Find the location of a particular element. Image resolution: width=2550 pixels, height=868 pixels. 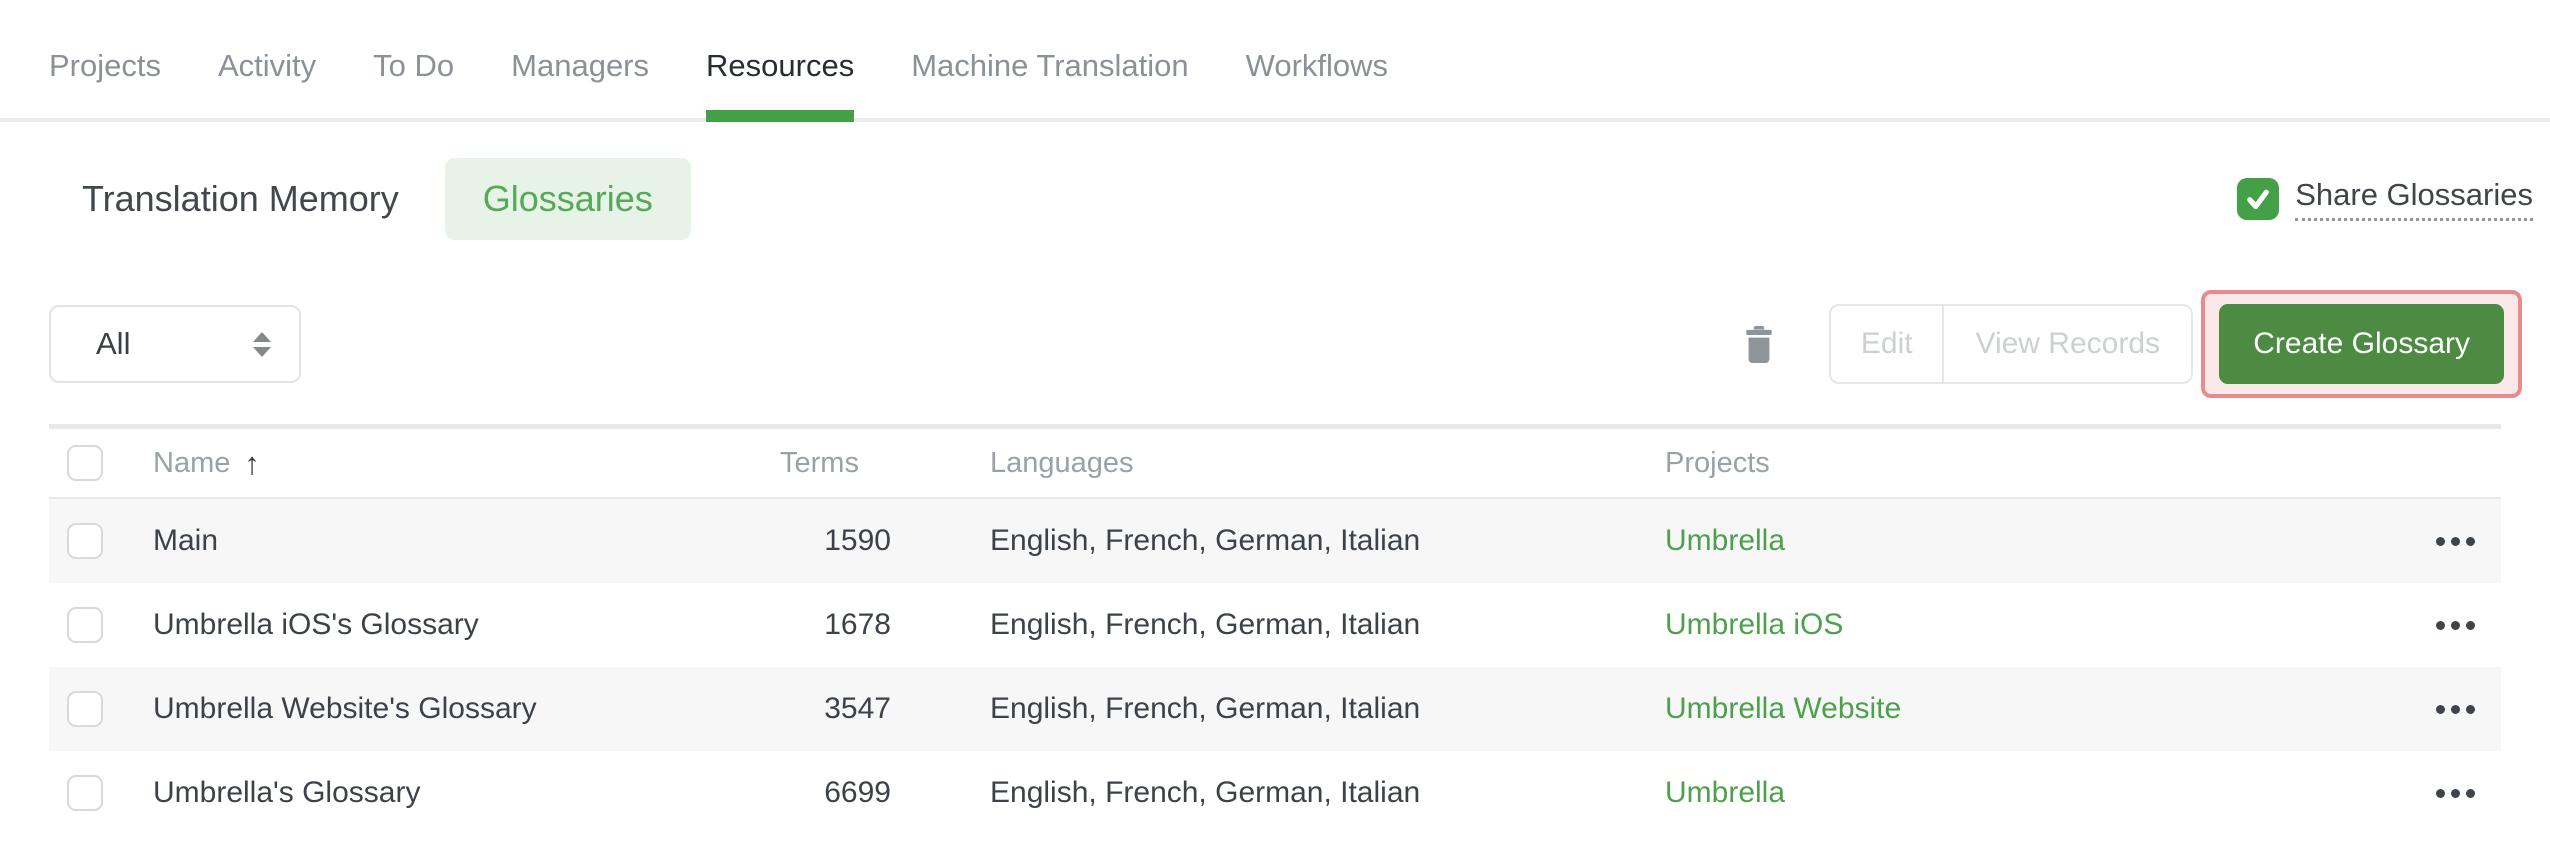

tab-managers: Managers is located at coordinates (580, 83).